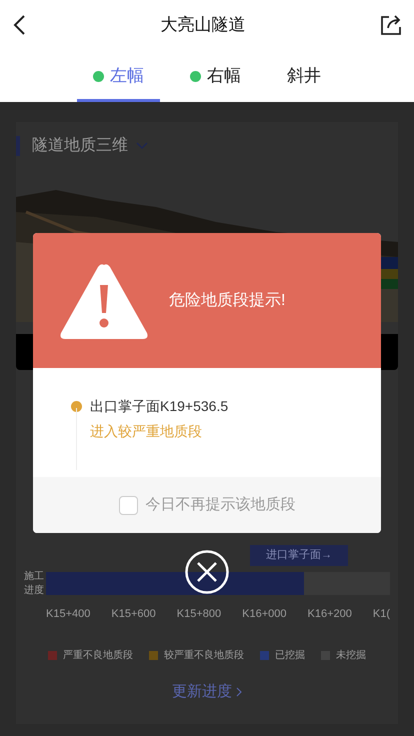 This screenshot has height=736, width=414. Describe the element at coordinates (68, 614) in the screenshot. I see `axis-label: K15+400` at that location.